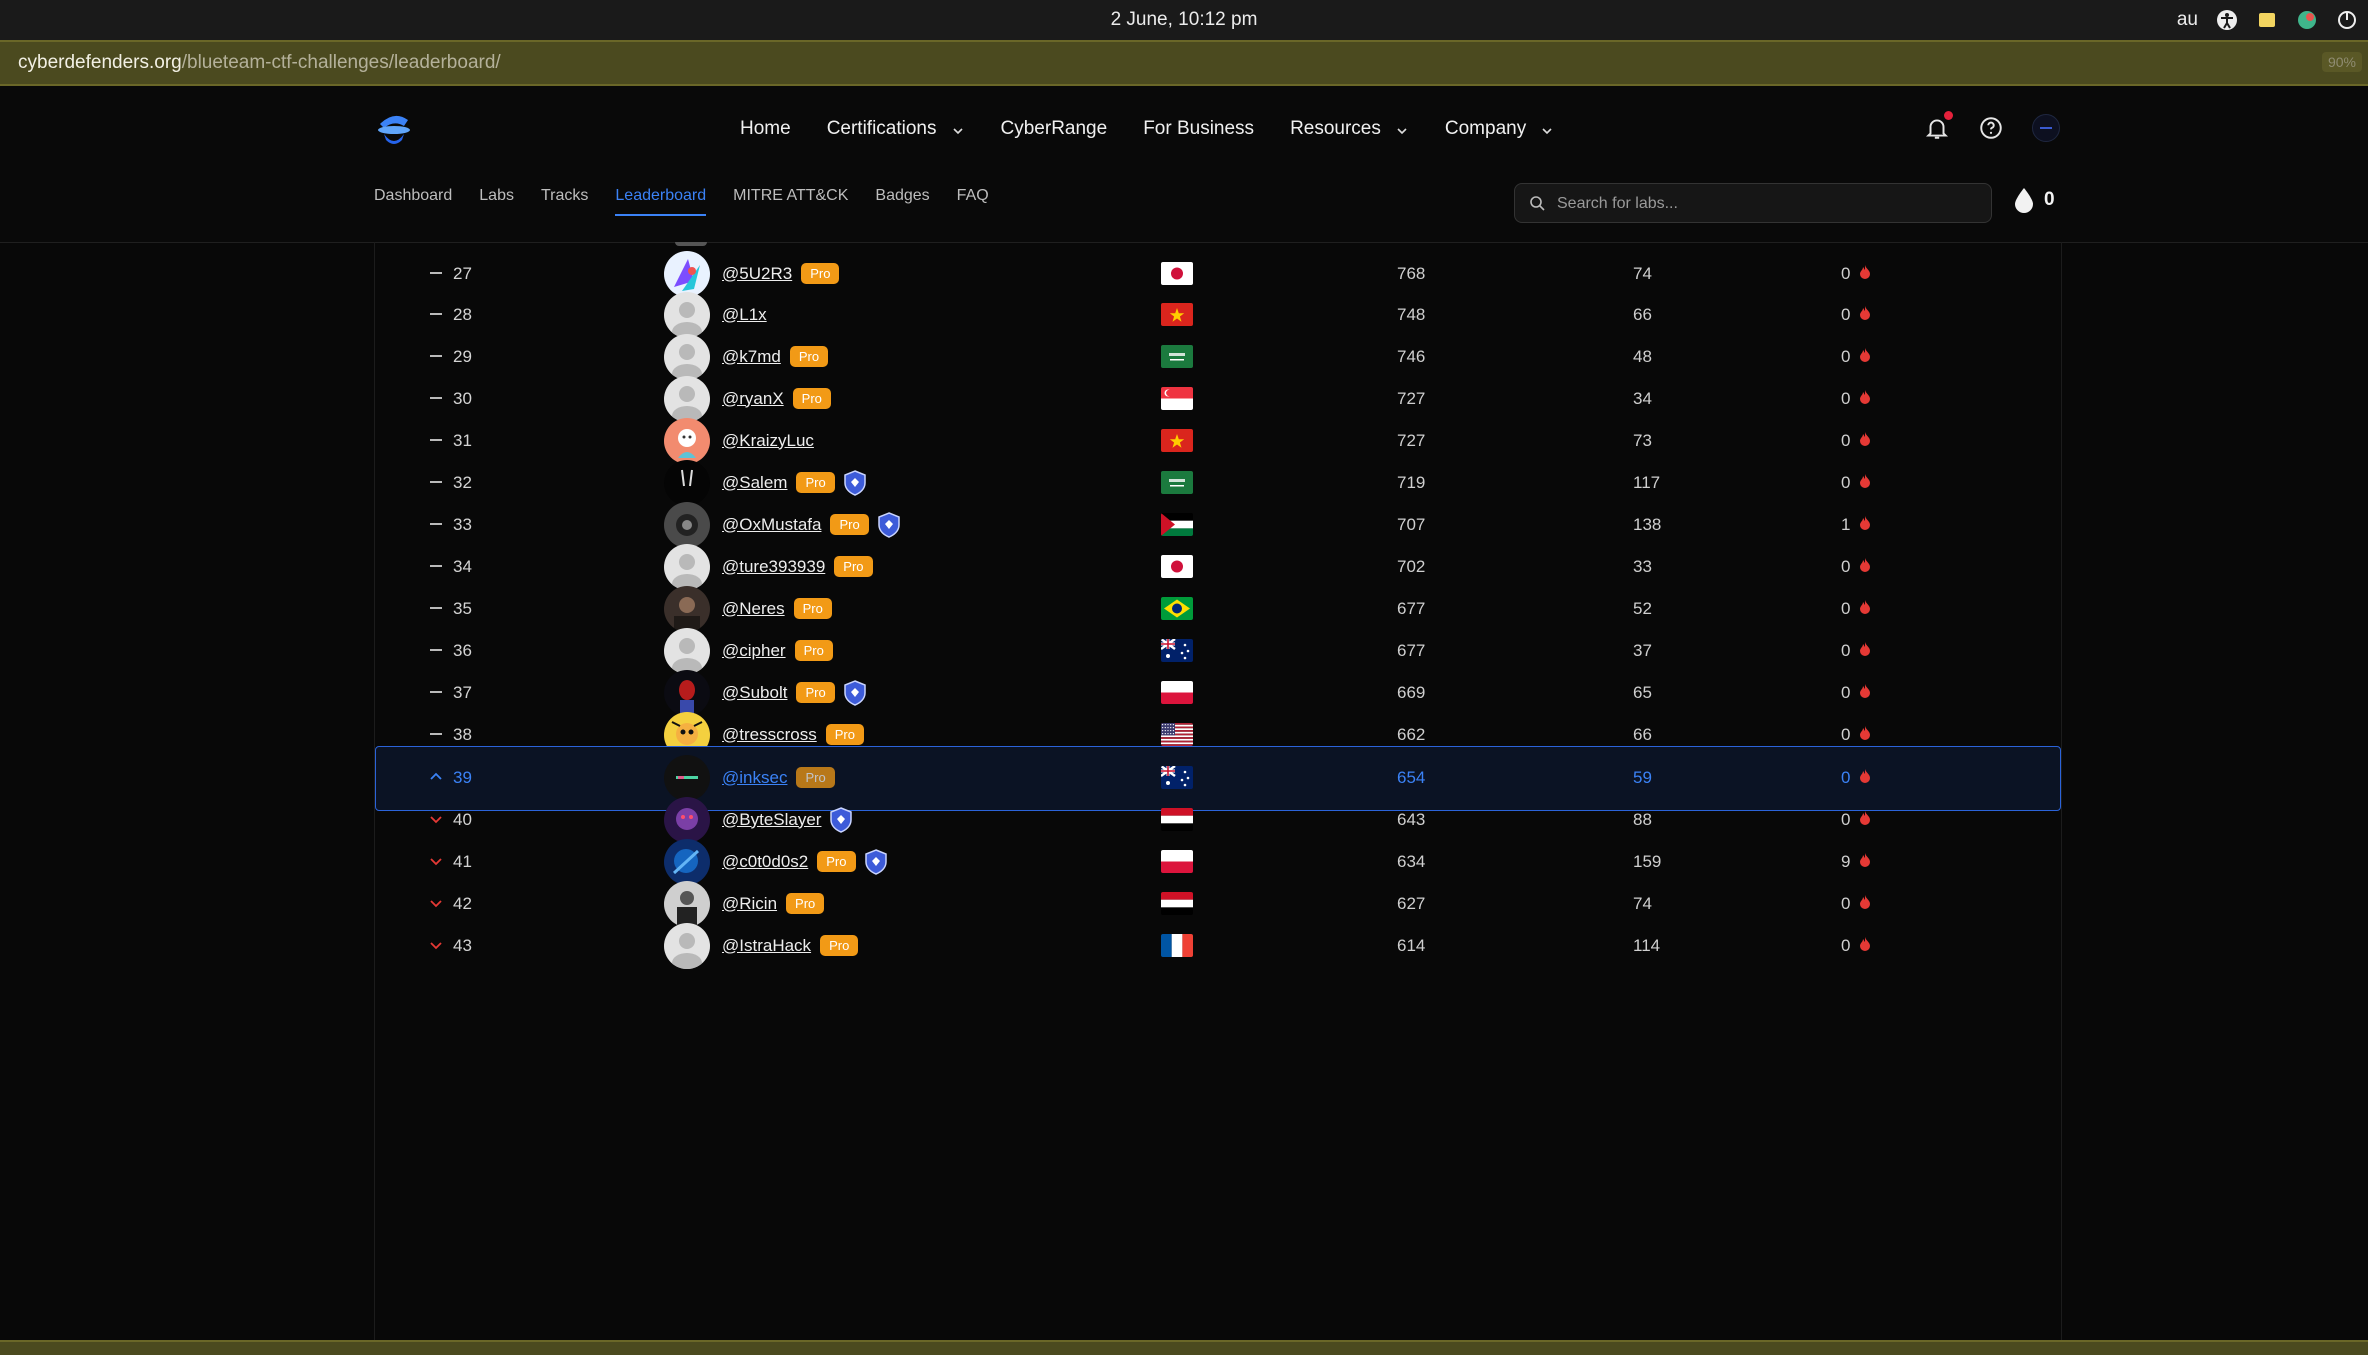 The width and height of the screenshot is (2368, 1355). I want to click on help-icon, so click(1991, 128).